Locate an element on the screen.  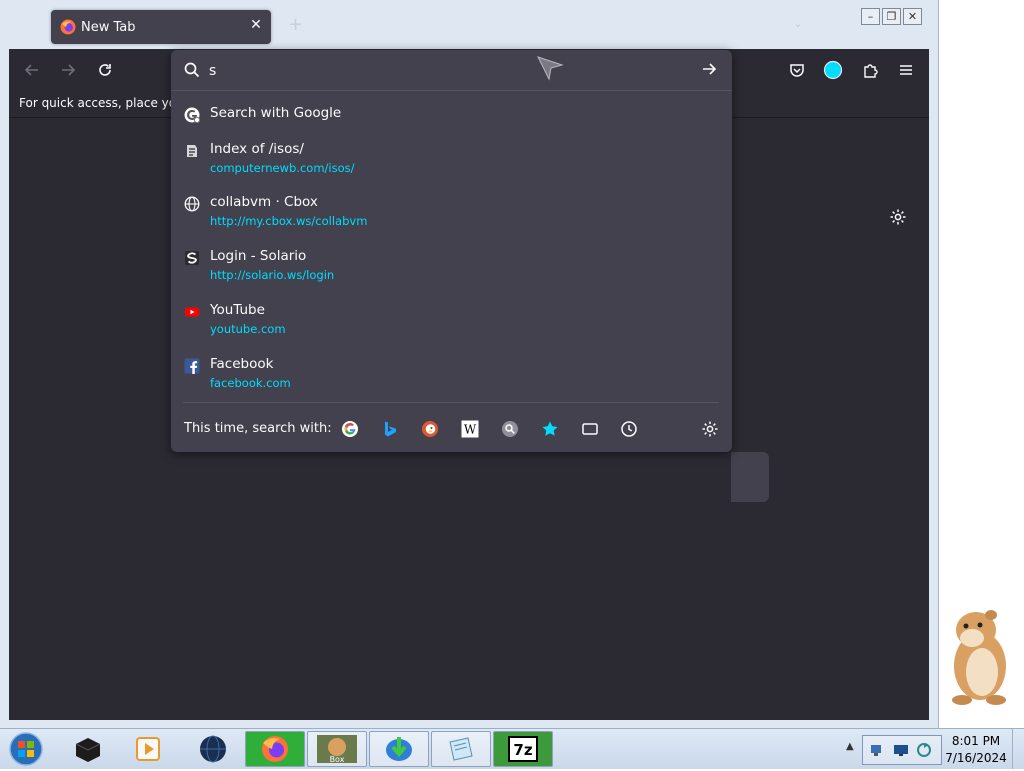
result-youtube: YouTube youtube.com is located at coordinates (451, 327).